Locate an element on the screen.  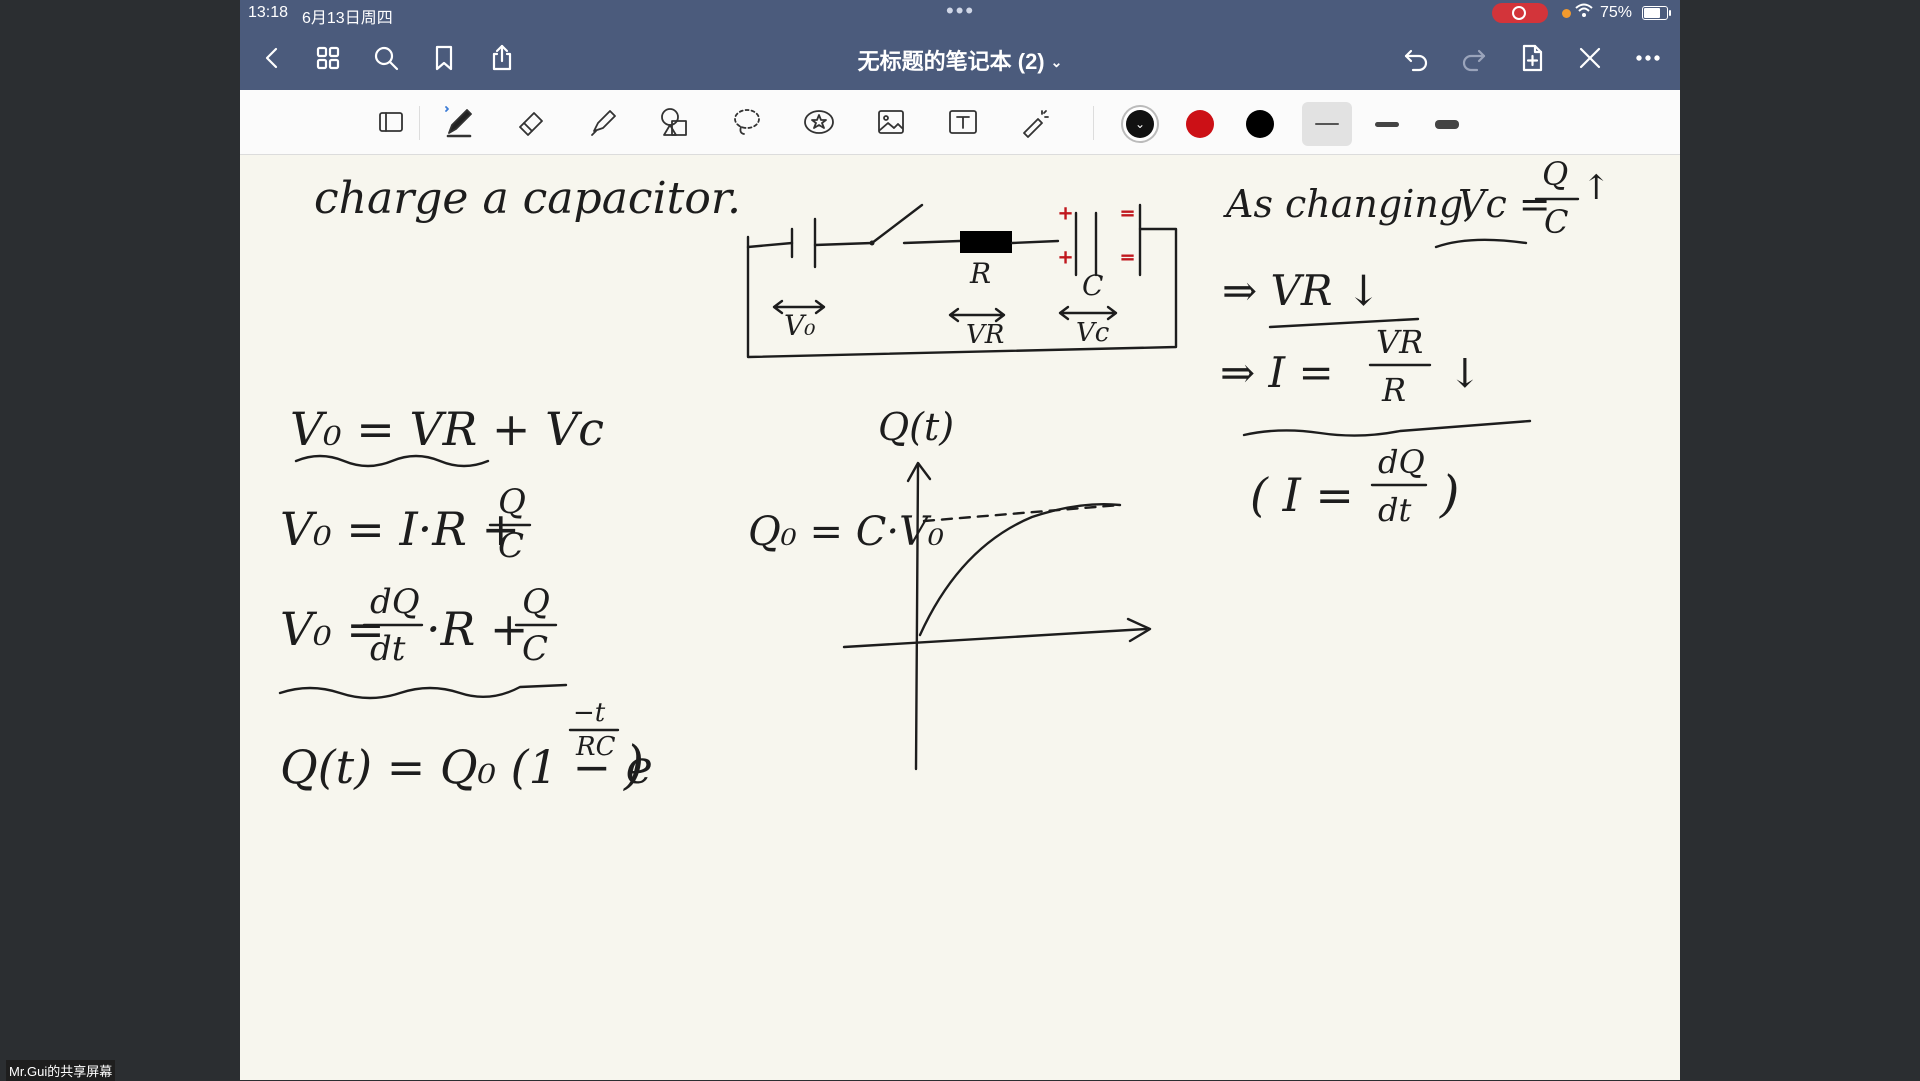
lasso-icon is located at coordinates (747, 122).